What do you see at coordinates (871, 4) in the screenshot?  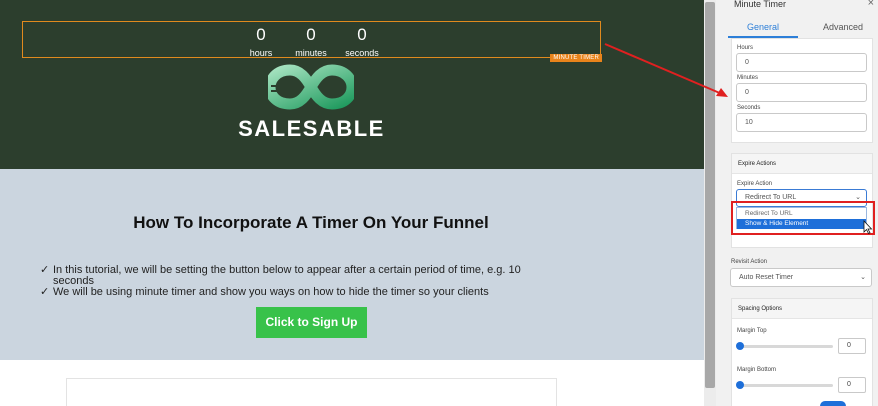 I see `close-icon: ×` at bounding box center [871, 4].